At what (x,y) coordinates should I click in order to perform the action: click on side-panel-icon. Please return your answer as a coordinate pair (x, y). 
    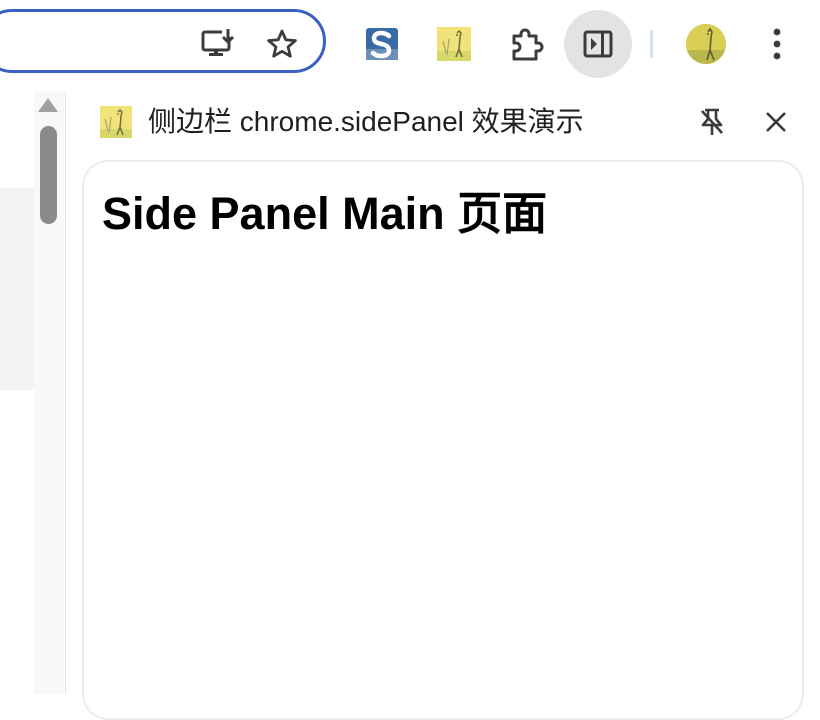
    Looking at the image, I should click on (598, 44).